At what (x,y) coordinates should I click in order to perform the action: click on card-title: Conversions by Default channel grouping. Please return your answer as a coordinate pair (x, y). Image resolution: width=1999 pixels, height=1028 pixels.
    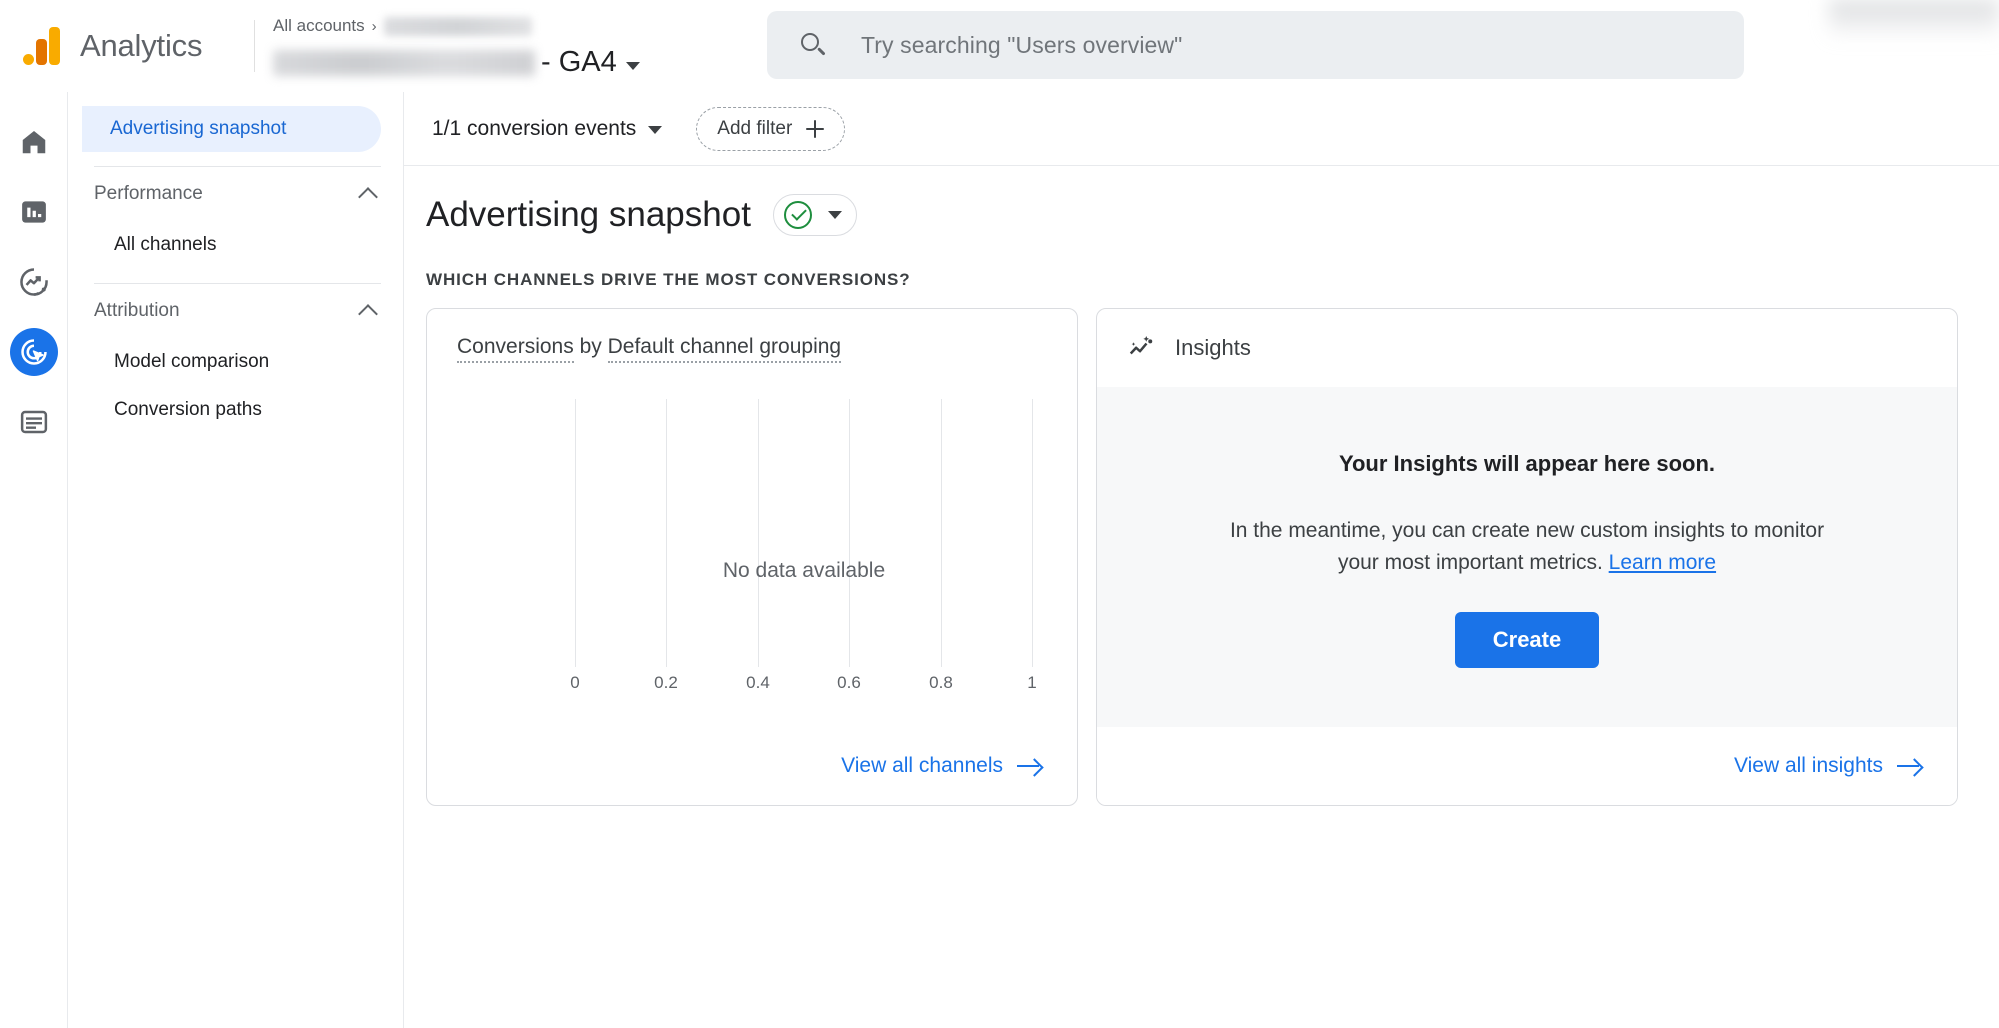
    Looking at the image, I should click on (752, 336).